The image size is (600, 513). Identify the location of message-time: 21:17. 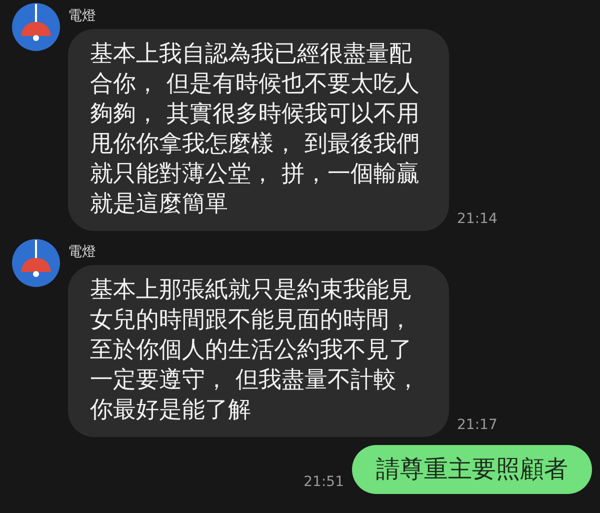
(477, 425).